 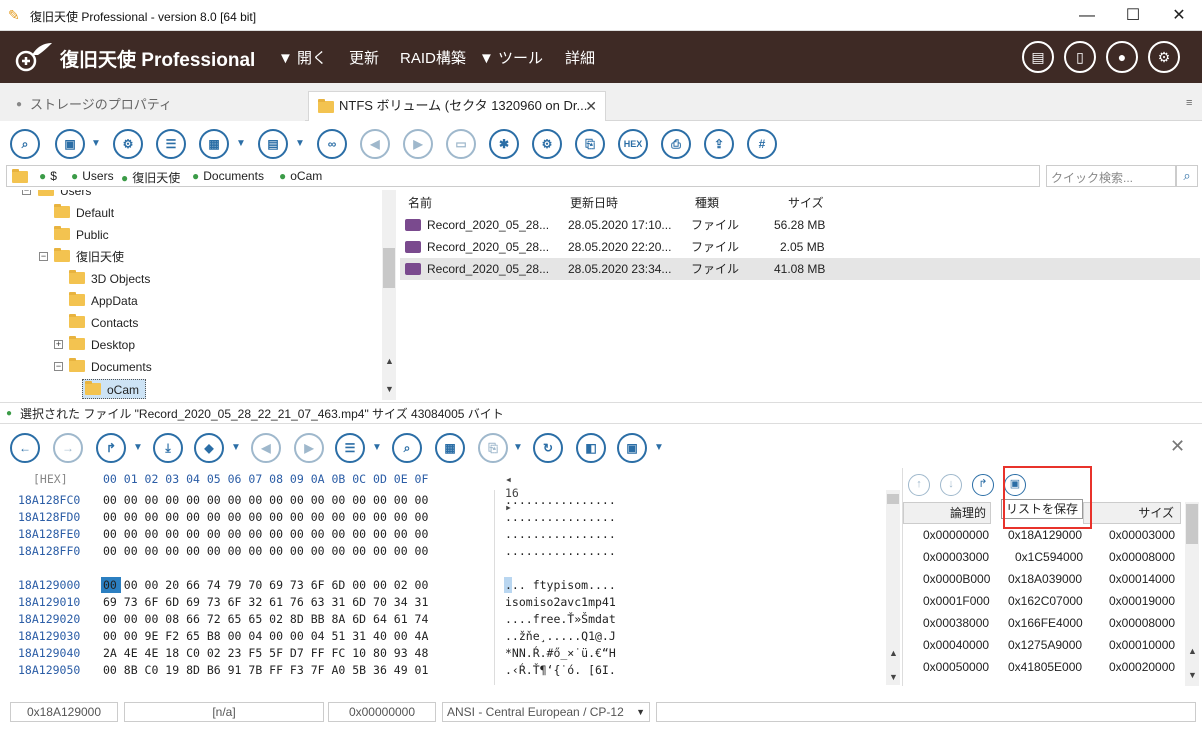 What do you see at coordinates (377, 448) in the screenshot?
I see `format-dropdown-icon: ▼` at bounding box center [377, 448].